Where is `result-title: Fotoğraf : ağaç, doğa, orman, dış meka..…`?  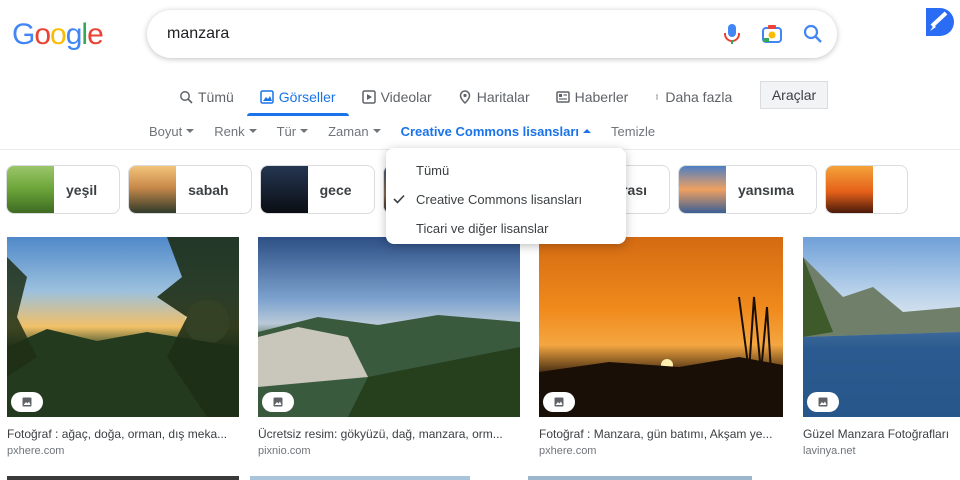 result-title: Fotoğraf : ağaç, doğa, orman, dış meka..… is located at coordinates (123, 434).